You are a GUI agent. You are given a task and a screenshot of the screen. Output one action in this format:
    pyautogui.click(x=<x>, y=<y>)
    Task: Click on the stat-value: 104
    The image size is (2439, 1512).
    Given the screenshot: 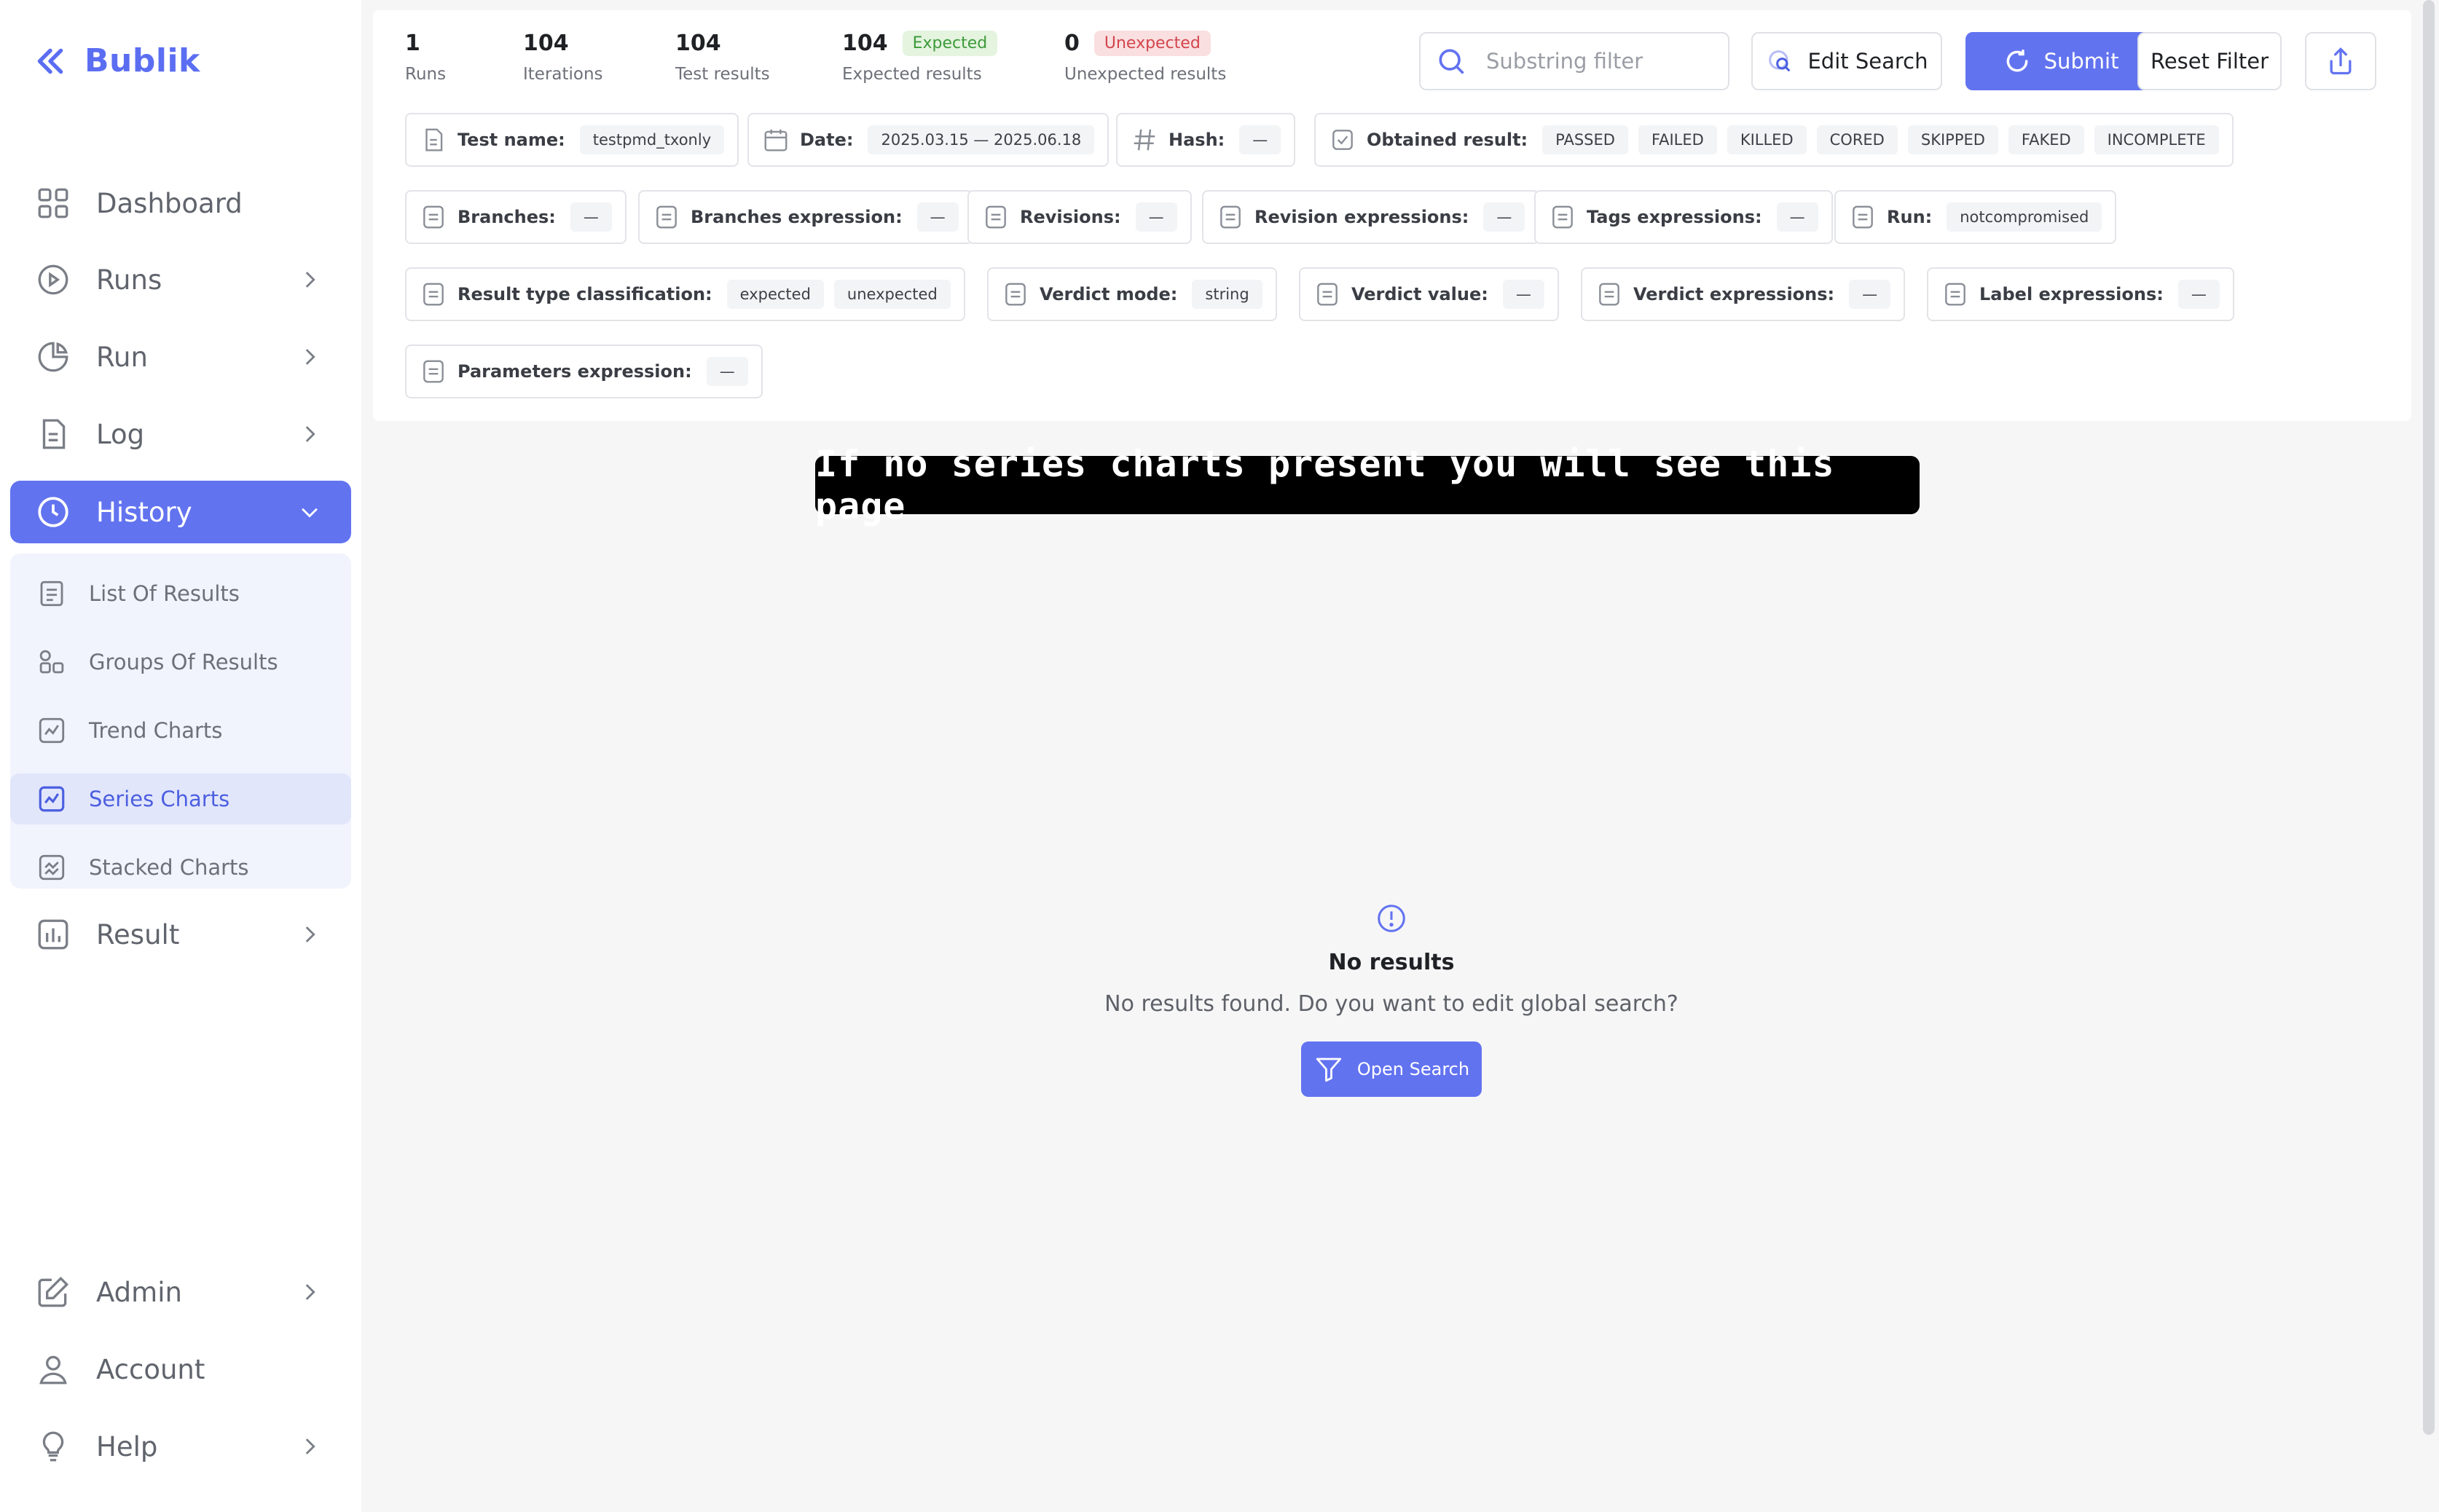 What is the action you would take?
    pyautogui.click(x=546, y=43)
    